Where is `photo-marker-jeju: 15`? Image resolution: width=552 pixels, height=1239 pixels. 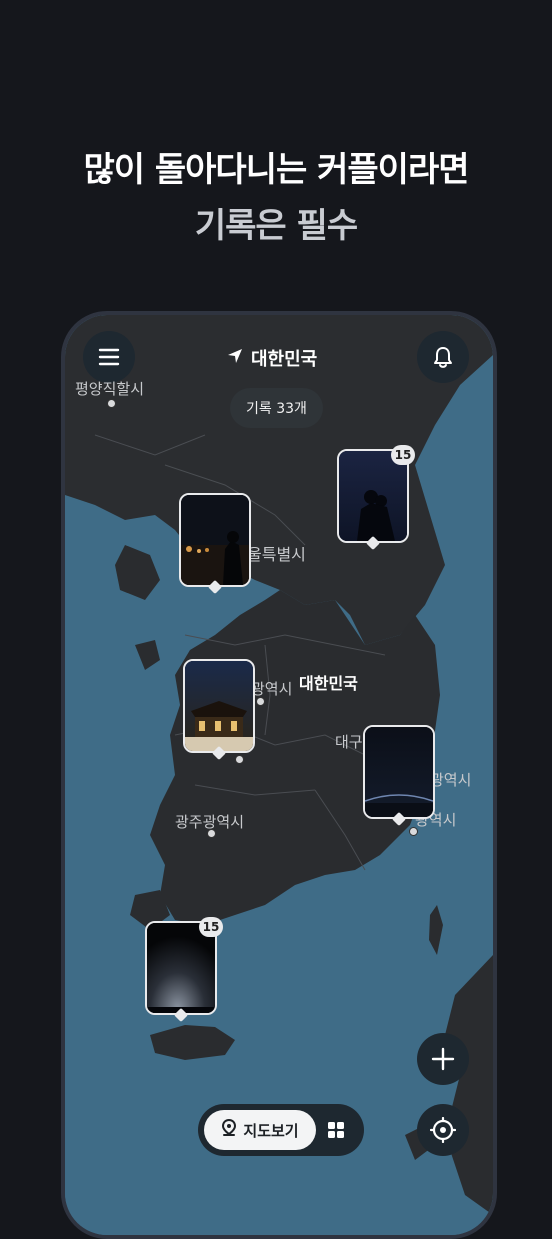 photo-marker-jeju: 15 is located at coordinates (184, 970).